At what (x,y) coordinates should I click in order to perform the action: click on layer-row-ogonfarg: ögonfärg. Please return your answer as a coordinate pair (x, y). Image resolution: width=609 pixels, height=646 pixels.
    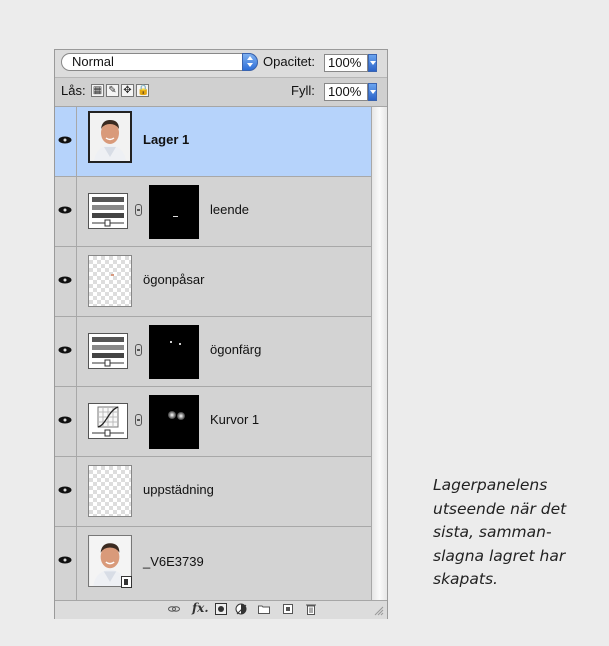
    Looking at the image, I should click on (213, 352).